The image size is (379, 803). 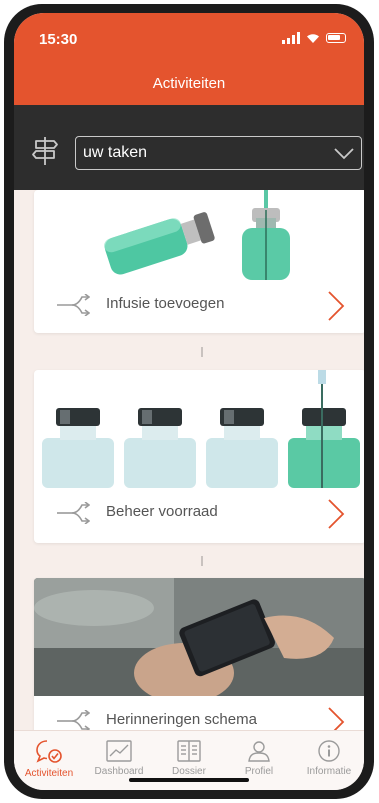 I want to click on phone-hands-image, so click(x=199, y=637).